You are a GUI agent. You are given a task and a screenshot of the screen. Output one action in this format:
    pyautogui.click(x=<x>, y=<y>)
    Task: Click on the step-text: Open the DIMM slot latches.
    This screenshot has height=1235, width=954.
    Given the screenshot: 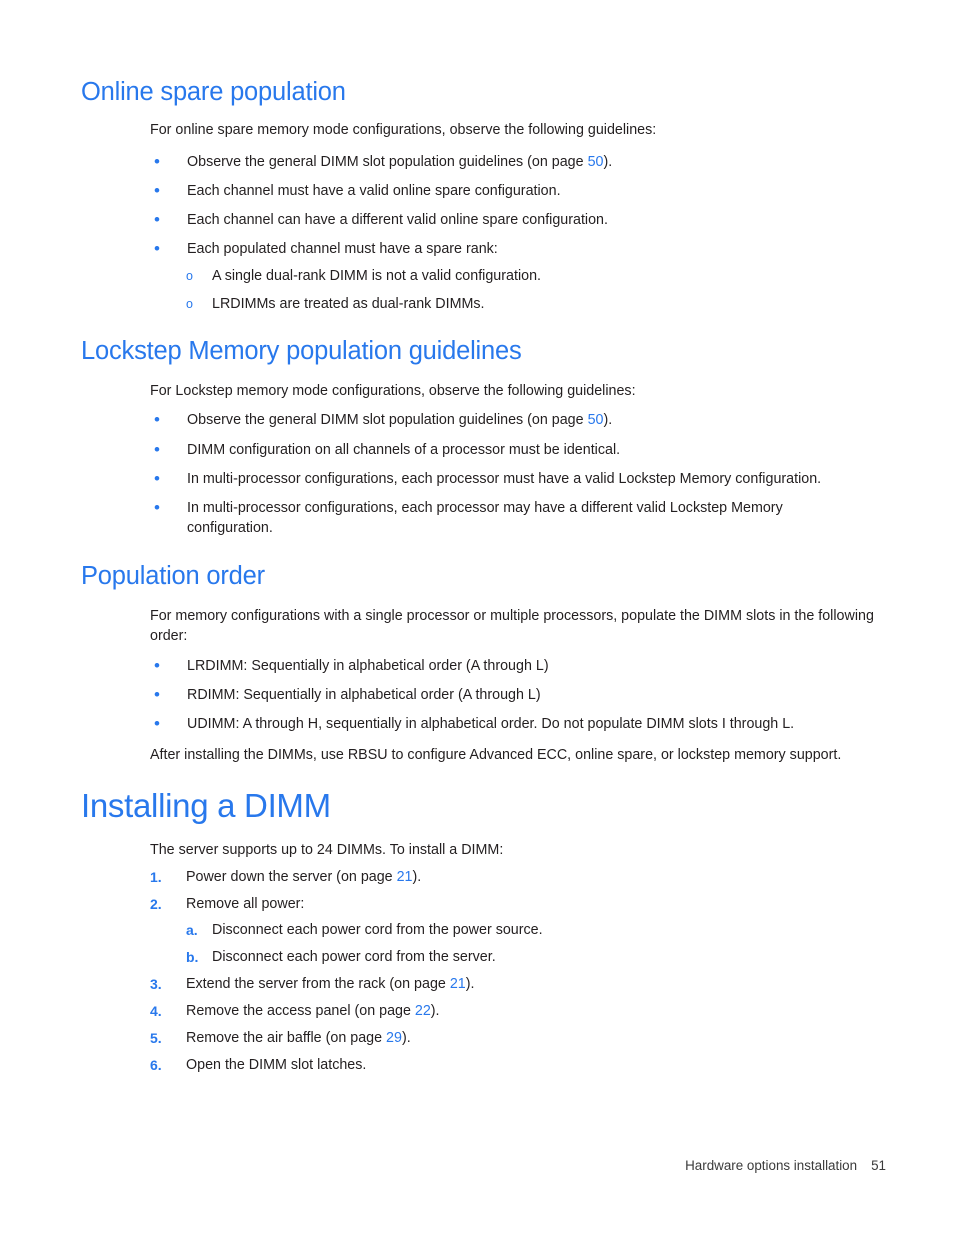 What is the action you would take?
    pyautogui.click(x=276, y=1065)
    